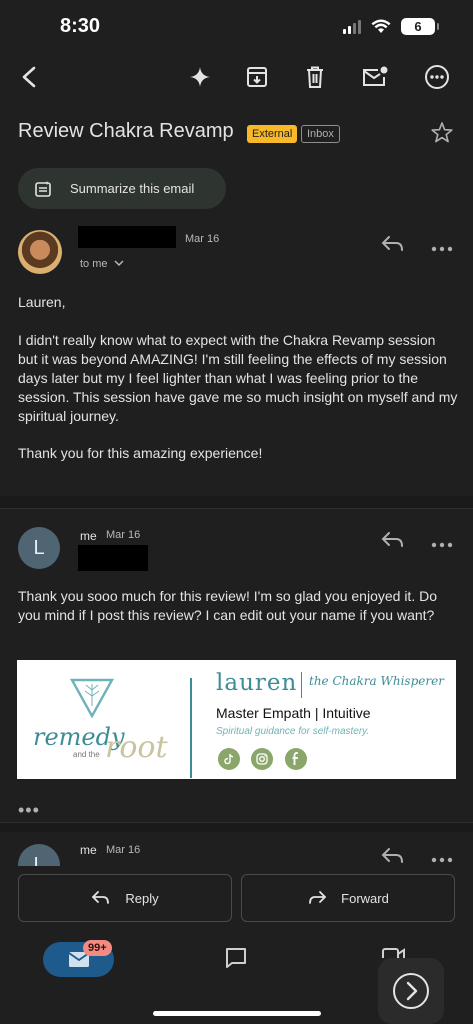 The image size is (473, 1024). I want to click on instagram-icon, so click(262, 759).